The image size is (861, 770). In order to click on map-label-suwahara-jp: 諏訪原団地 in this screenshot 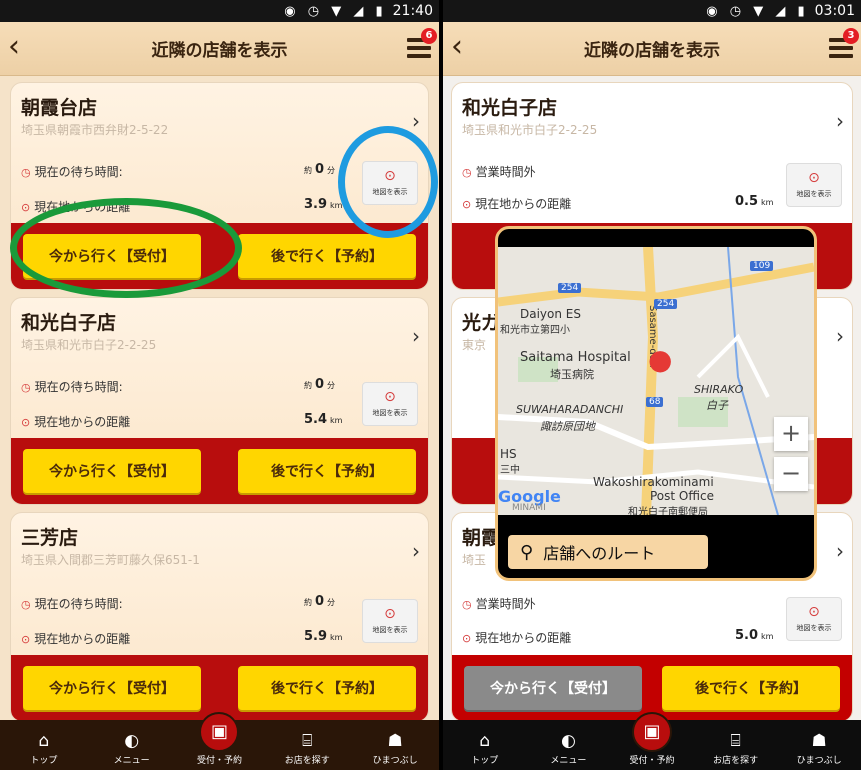, I will do `click(567, 426)`.